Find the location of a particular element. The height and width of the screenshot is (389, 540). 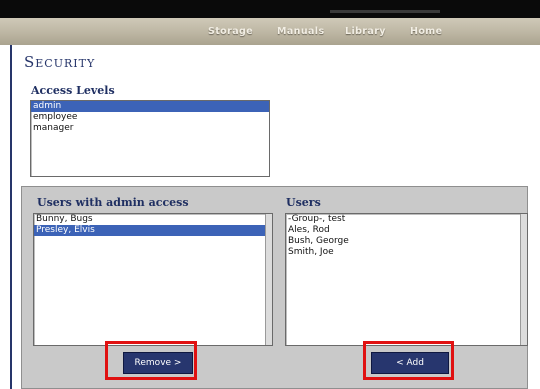

list-item: Bush, George is located at coordinates (406, 241).